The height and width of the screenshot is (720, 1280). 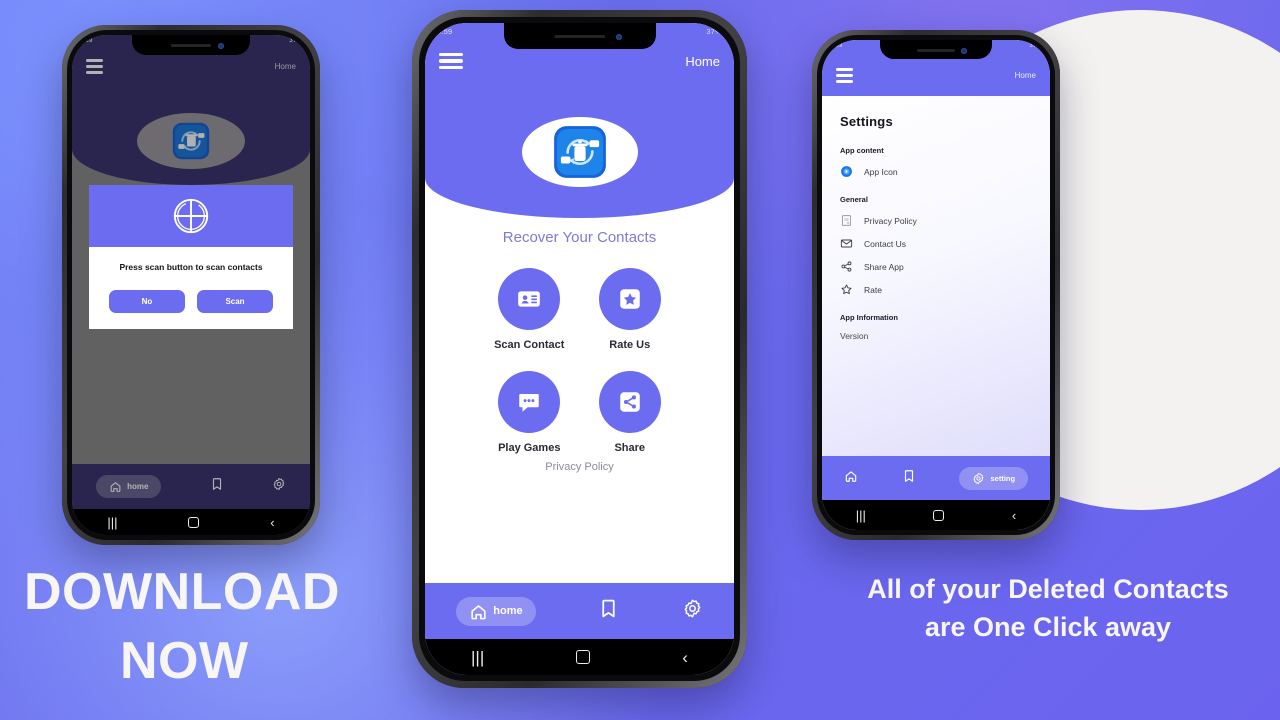 I want to click on action-share: Share, so click(x=630, y=412).